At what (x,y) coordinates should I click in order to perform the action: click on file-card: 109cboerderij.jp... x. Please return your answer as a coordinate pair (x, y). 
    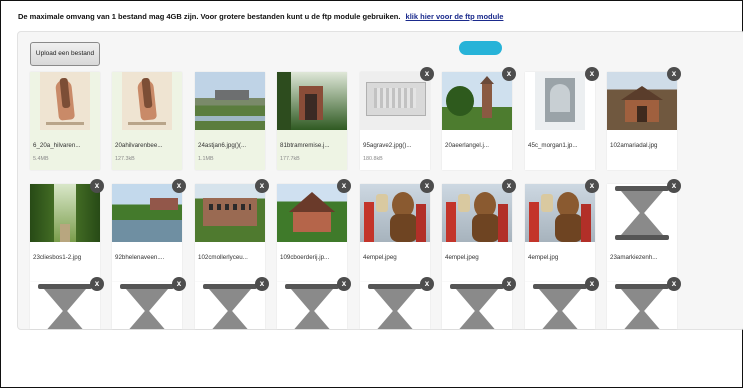
    Looking at the image, I should click on (314, 230).